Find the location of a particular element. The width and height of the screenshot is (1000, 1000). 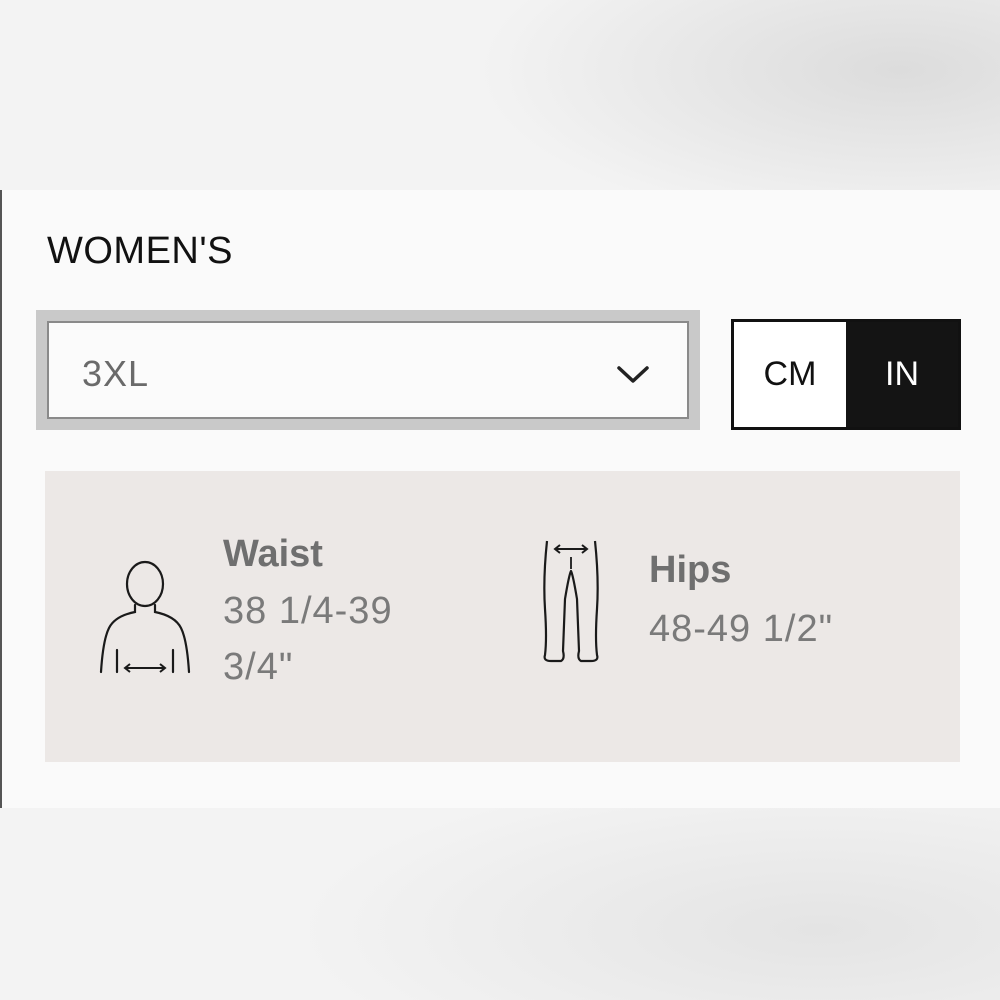

size-select-value: 3XL is located at coordinates (116, 373).